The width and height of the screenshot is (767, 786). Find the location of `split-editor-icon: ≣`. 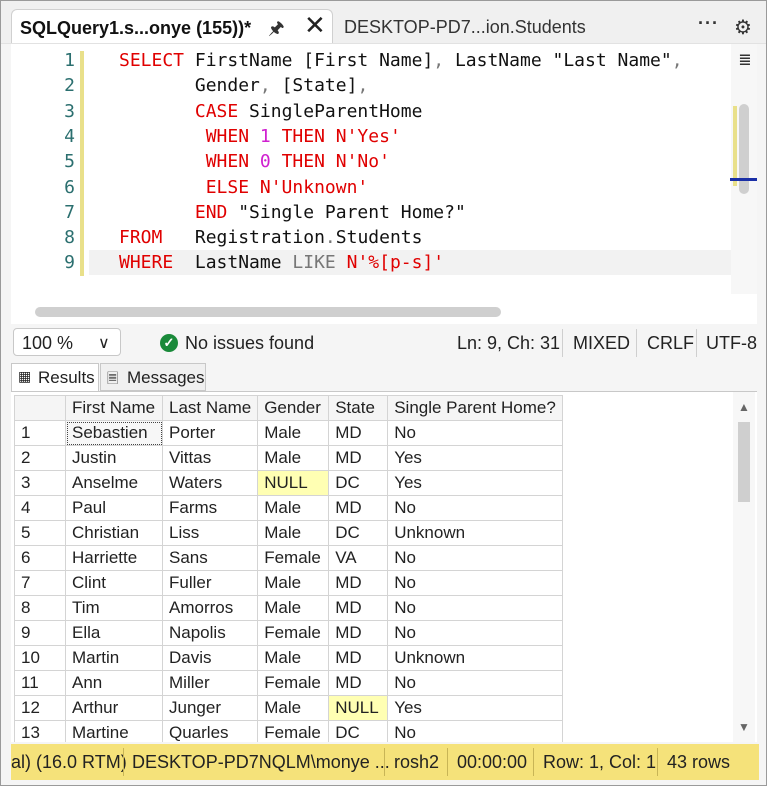

split-editor-icon: ≣ is located at coordinates (745, 61).